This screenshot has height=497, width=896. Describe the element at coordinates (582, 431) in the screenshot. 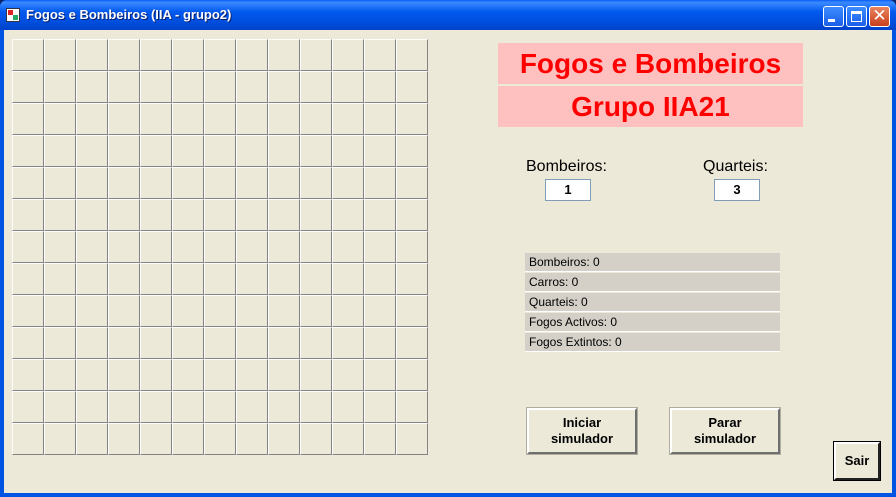

I see `start-simulator-button: Iniciar simulador` at that location.